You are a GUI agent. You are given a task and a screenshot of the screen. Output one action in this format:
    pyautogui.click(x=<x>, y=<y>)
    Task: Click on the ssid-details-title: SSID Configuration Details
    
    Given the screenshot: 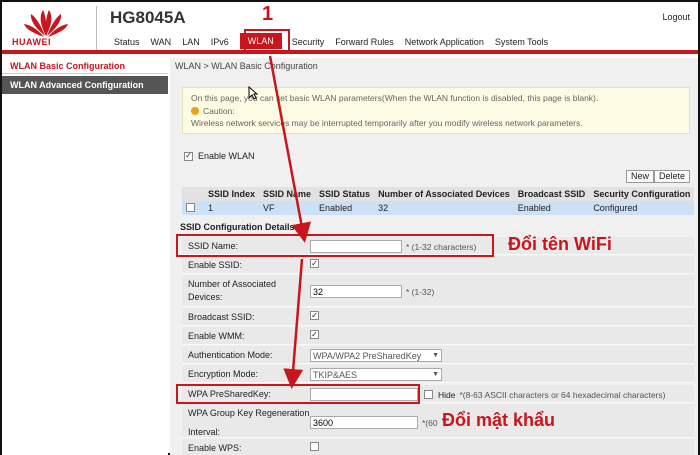 What is the action you would take?
    pyautogui.click(x=237, y=227)
    